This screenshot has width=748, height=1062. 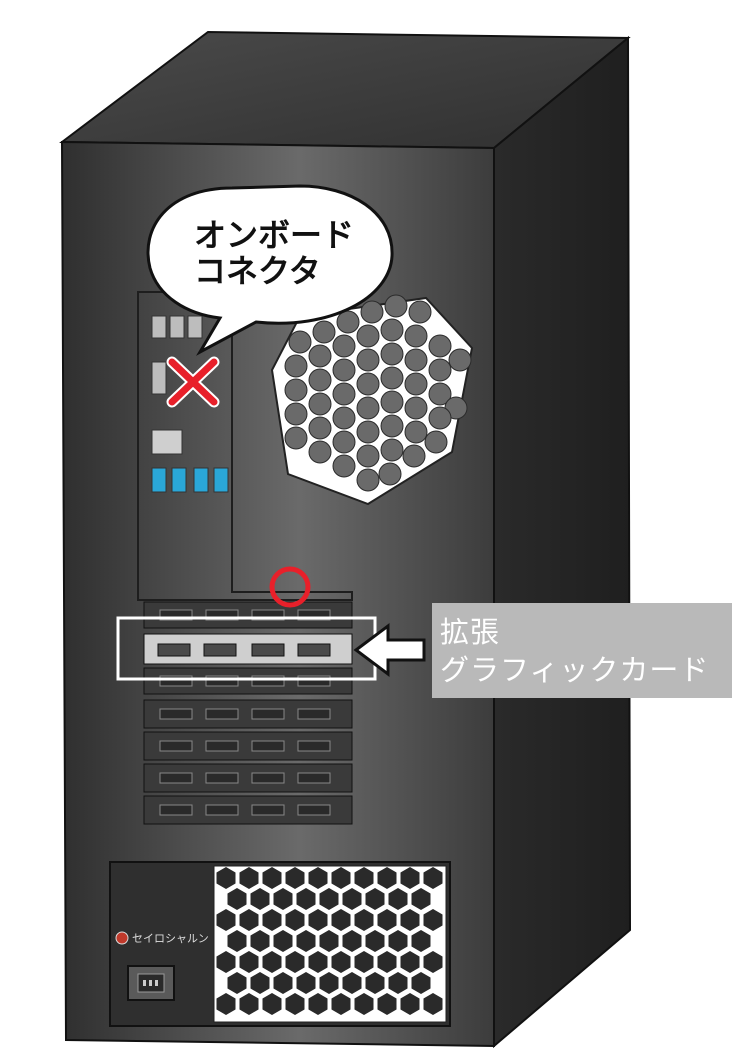 What do you see at coordinates (257, 271) in the screenshot?
I see `bubble-line-2: コネクタ` at bounding box center [257, 271].